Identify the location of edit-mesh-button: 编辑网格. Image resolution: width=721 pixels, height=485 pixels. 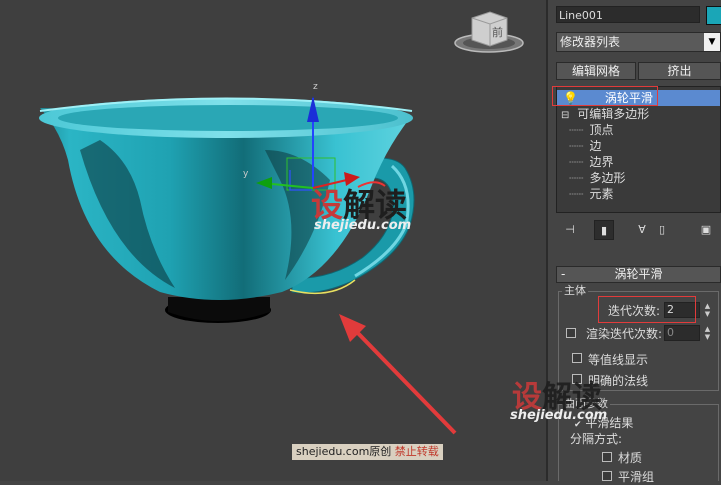
(596, 71).